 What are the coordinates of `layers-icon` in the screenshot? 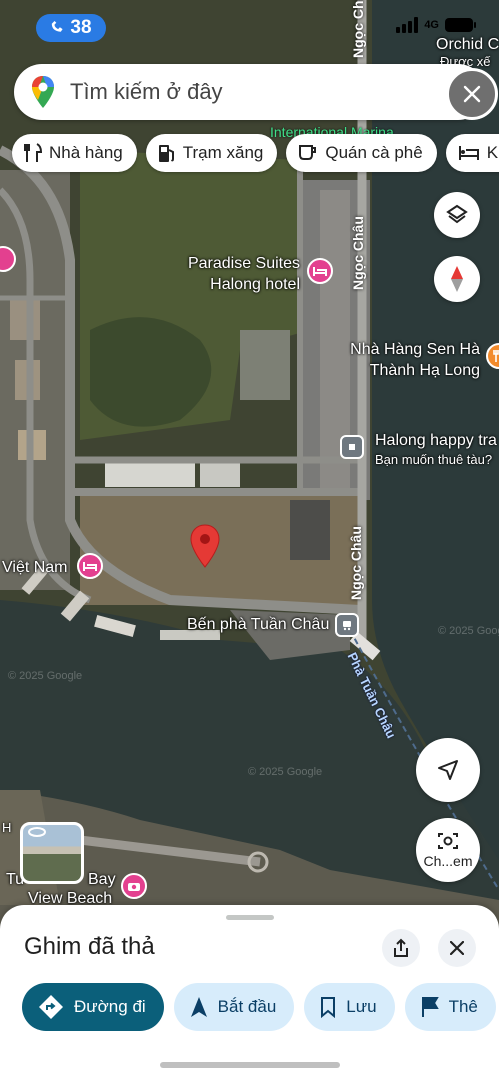 It's located at (457, 214).